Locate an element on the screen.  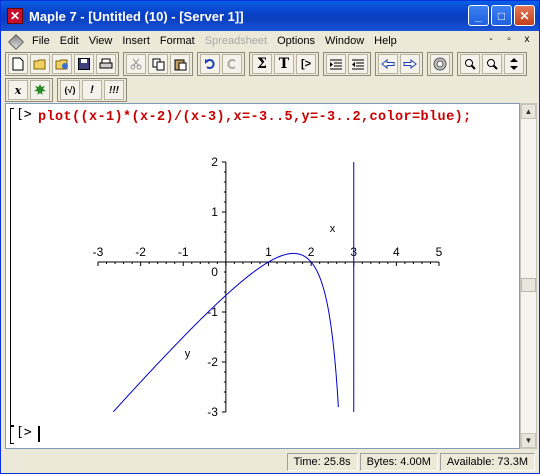
origin-label: 0 is located at coordinates (214, 272).